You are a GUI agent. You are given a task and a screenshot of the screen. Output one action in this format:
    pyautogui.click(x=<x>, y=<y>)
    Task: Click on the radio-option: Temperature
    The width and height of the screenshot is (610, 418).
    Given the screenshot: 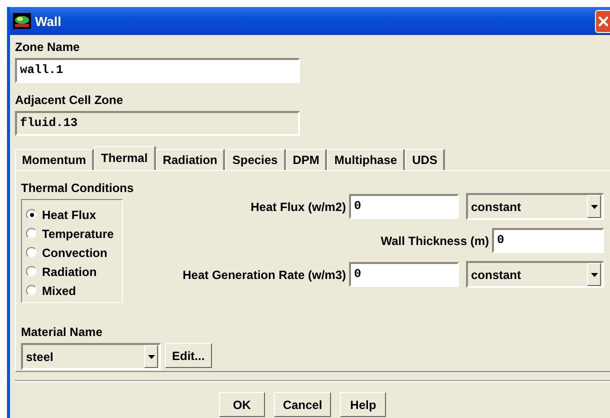 What is the action you would take?
    pyautogui.click(x=74, y=233)
    